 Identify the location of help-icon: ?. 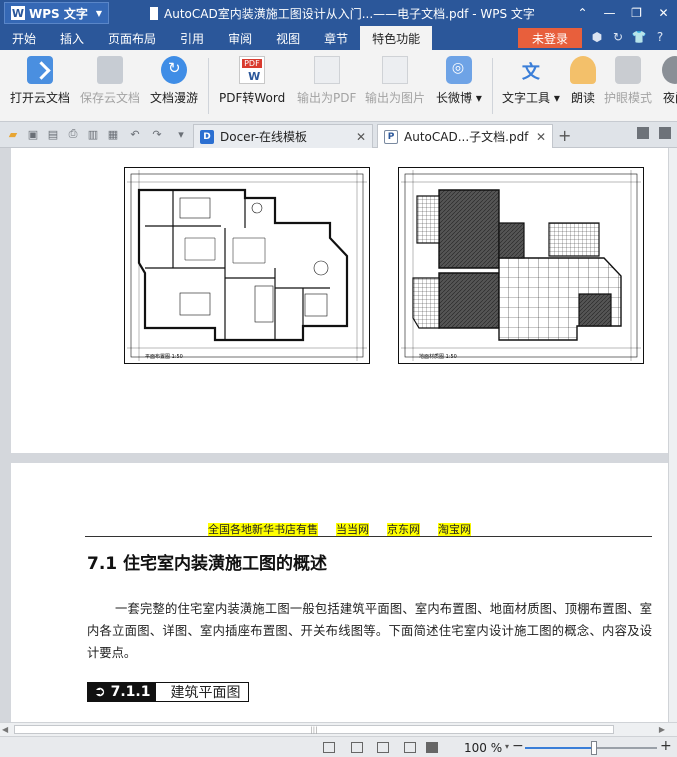
(660, 37).